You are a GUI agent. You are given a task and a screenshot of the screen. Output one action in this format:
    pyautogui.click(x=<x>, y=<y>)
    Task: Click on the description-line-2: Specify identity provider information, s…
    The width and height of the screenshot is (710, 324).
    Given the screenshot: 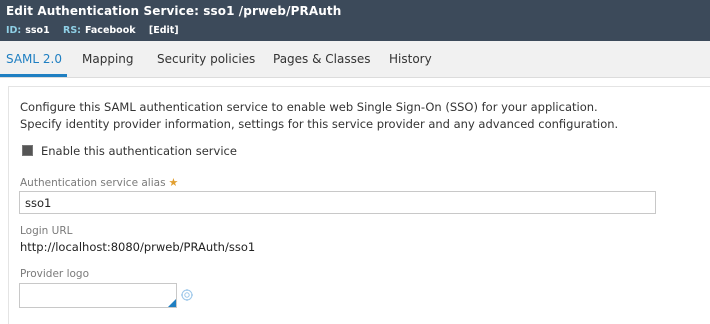 What is the action you would take?
    pyautogui.click(x=319, y=124)
    